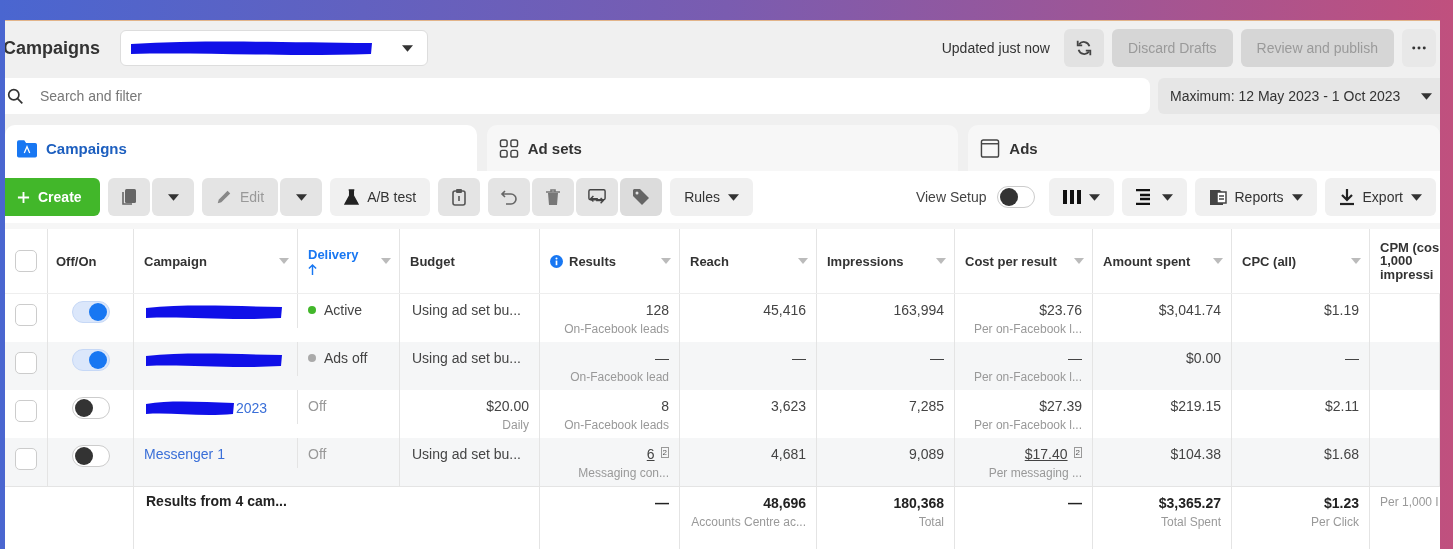 The image size is (1453, 549). Describe the element at coordinates (784, 503) in the screenshot. I see `cell-value: 48,696` at that location.